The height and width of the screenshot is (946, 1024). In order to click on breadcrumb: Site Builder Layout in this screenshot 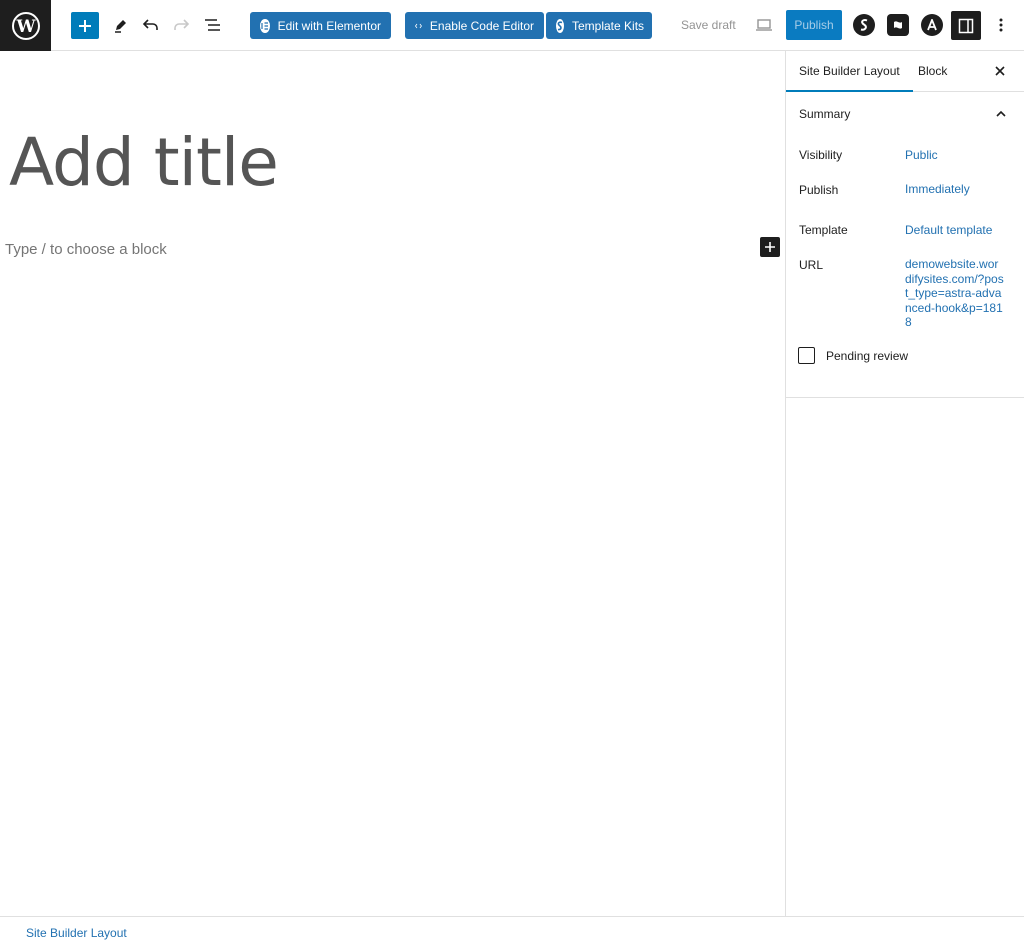, I will do `click(76, 933)`.